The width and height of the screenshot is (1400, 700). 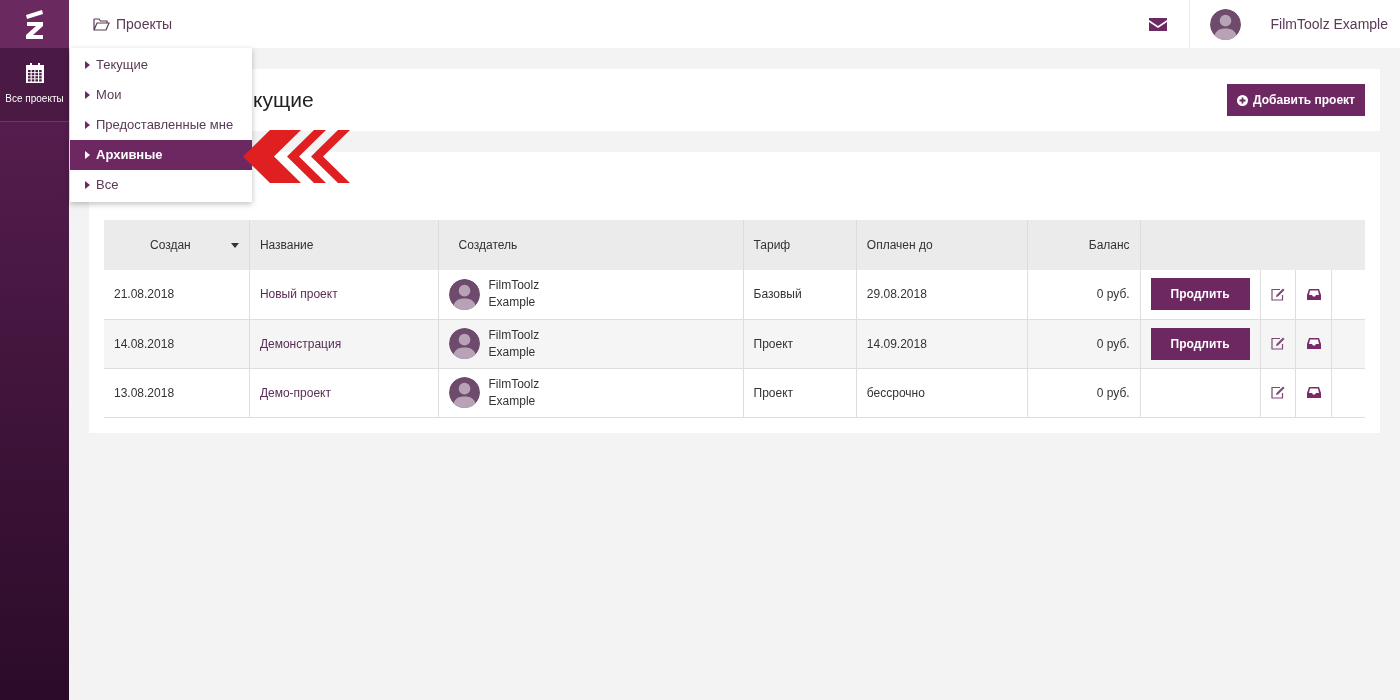 I want to click on calendar-icon, so click(x=34, y=73).